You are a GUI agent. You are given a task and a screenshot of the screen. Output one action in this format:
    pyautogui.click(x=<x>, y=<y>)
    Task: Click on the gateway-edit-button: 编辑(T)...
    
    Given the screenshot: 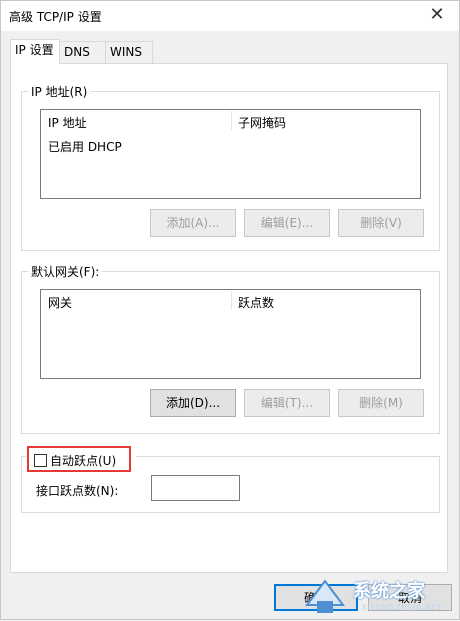 What is the action you would take?
    pyautogui.click(x=287, y=403)
    